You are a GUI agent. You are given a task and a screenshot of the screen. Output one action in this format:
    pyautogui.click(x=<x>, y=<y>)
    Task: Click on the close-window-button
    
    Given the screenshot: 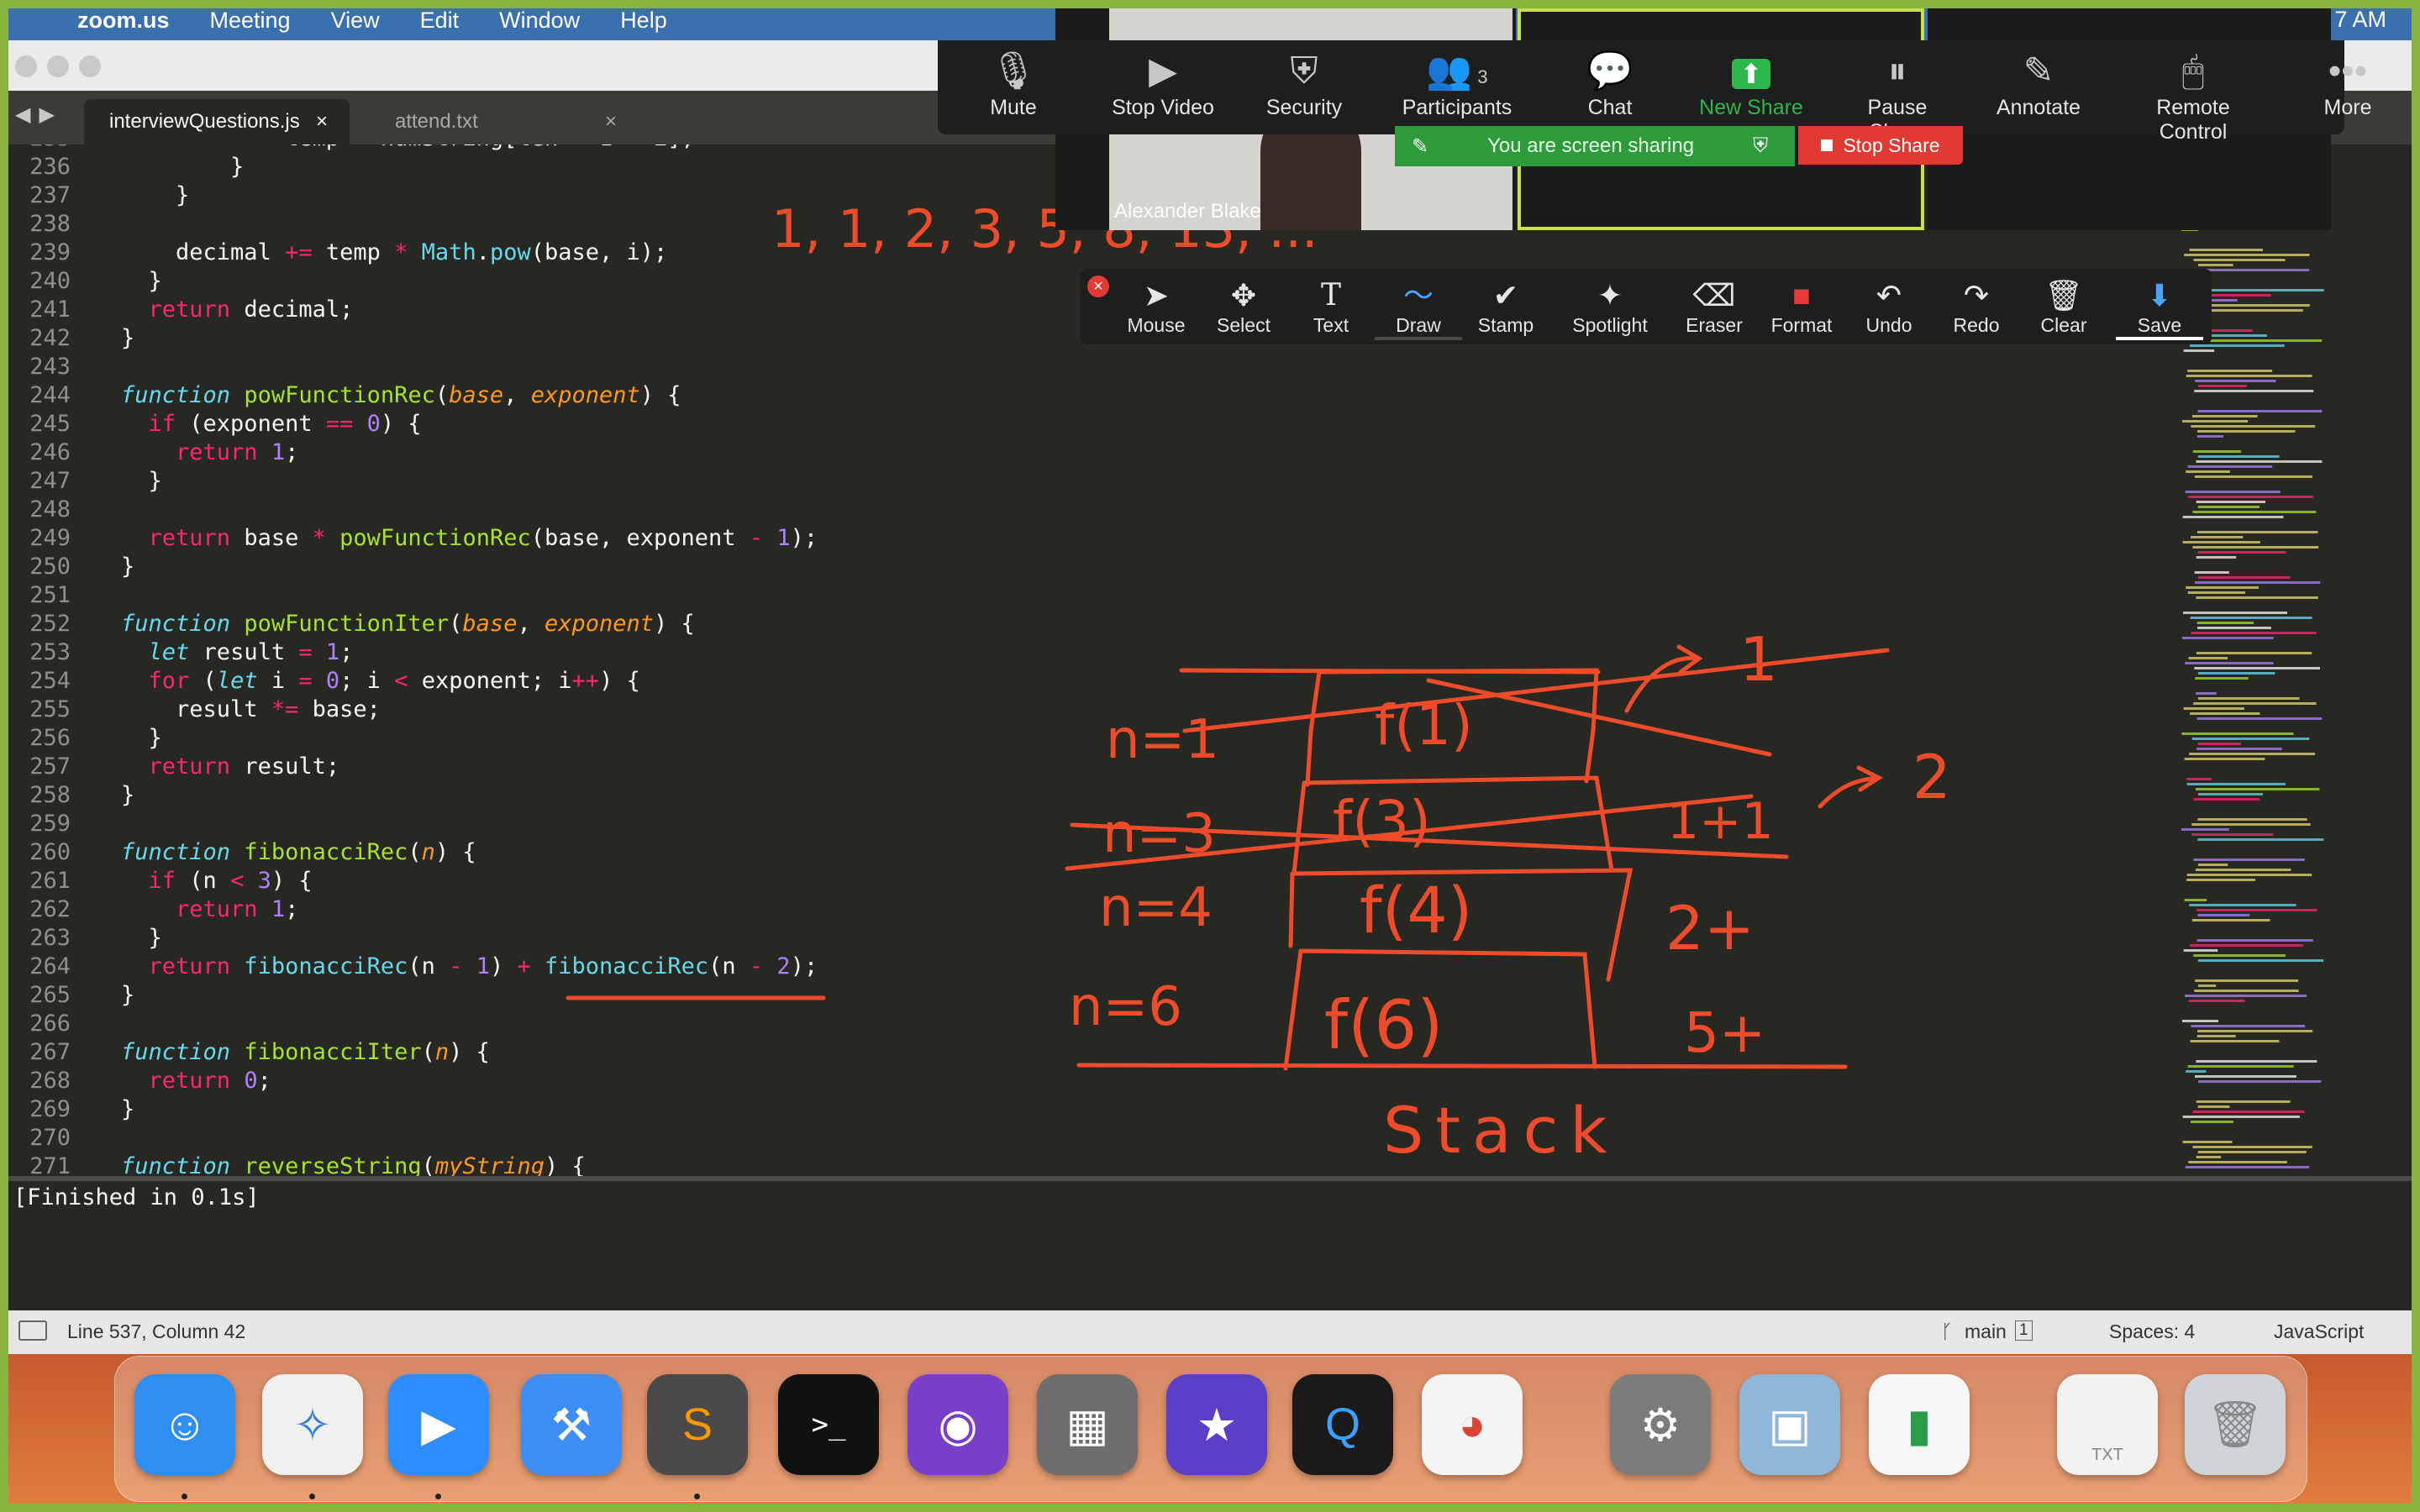 What is the action you would take?
    pyautogui.click(x=26, y=66)
    